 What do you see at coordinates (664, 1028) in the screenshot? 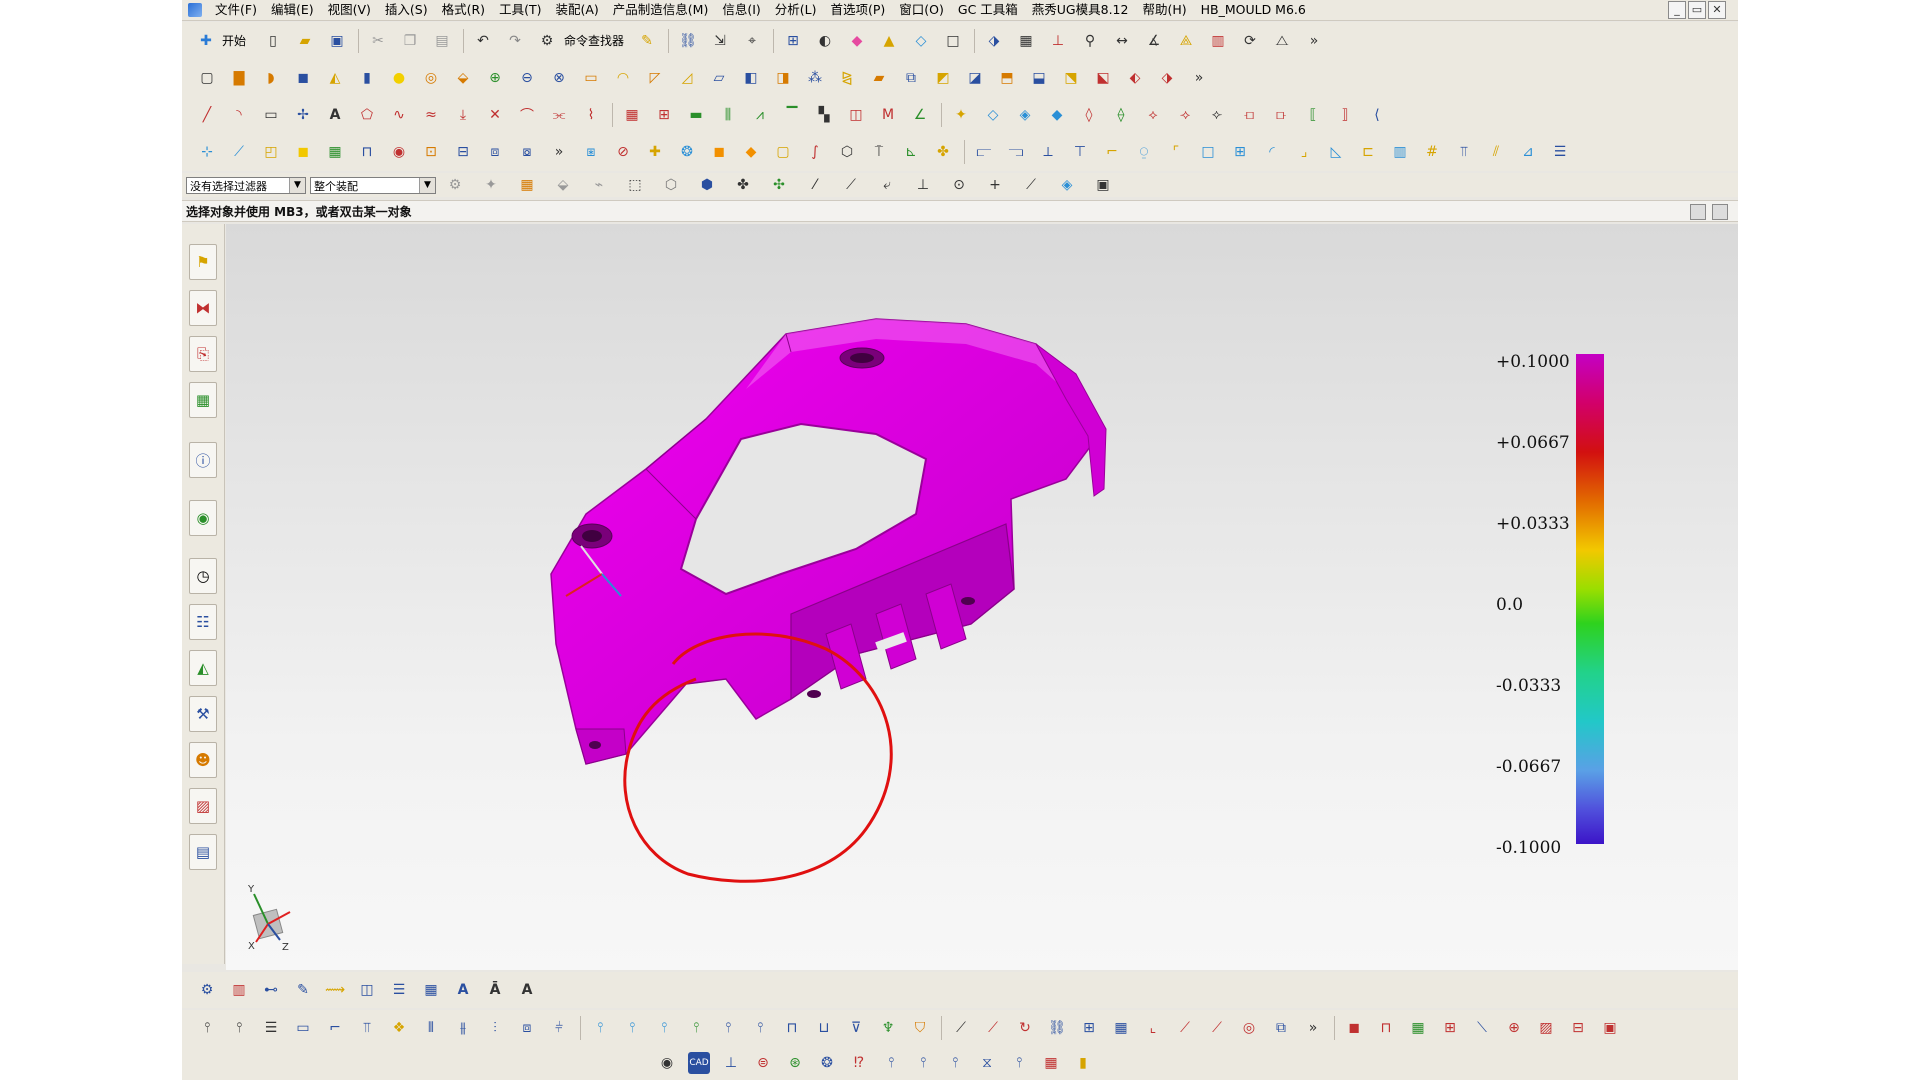
I see `bolt-3-icon: ⫯` at bounding box center [664, 1028].